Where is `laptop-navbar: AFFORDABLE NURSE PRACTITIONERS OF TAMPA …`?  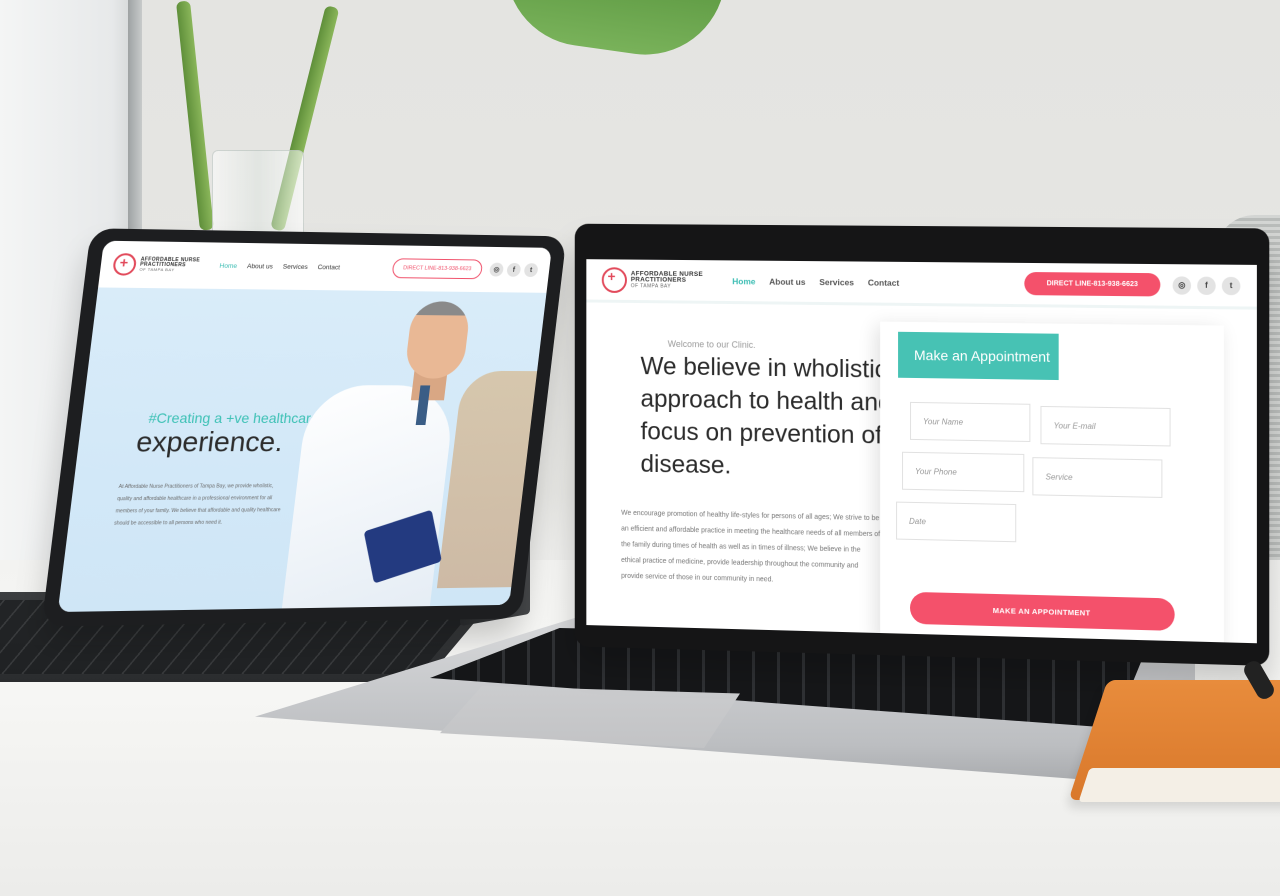
laptop-navbar: AFFORDABLE NURSE PRACTITIONERS OF TAMPA … is located at coordinates (921, 284).